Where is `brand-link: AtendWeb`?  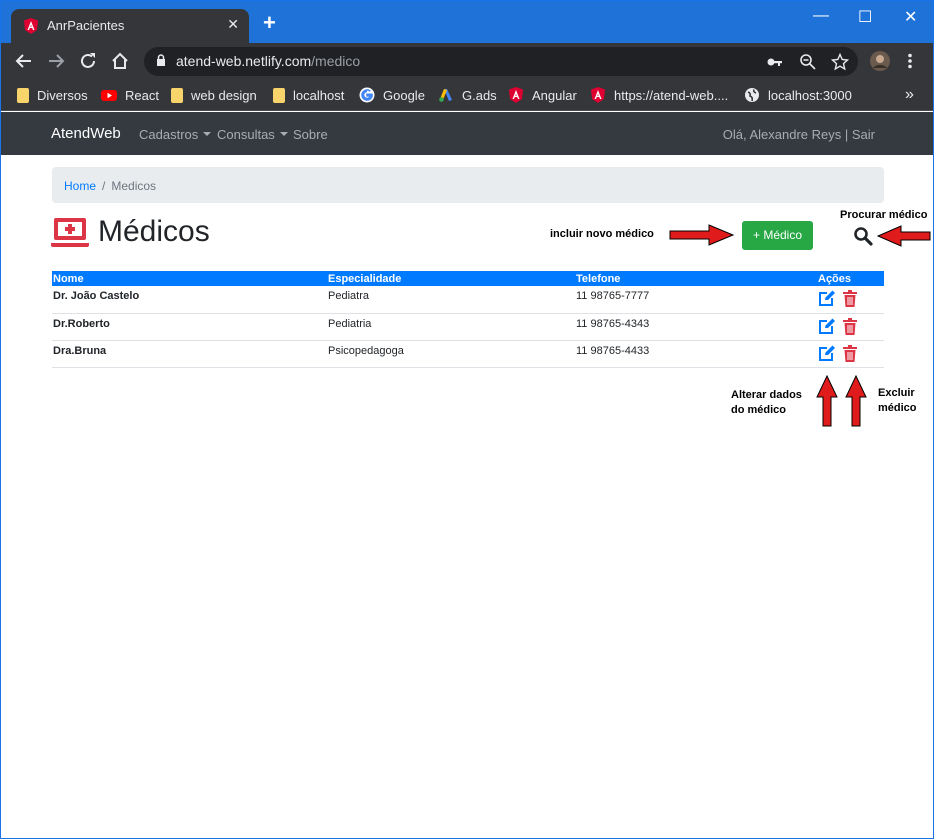 brand-link: AtendWeb is located at coordinates (86, 133).